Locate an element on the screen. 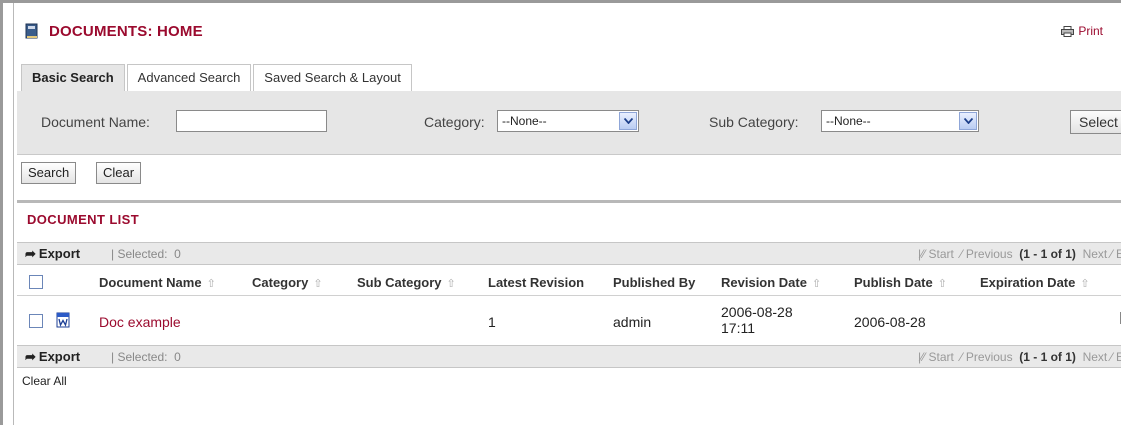 The image size is (1121, 425). column-label: Expiration Date is located at coordinates (1028, 282).